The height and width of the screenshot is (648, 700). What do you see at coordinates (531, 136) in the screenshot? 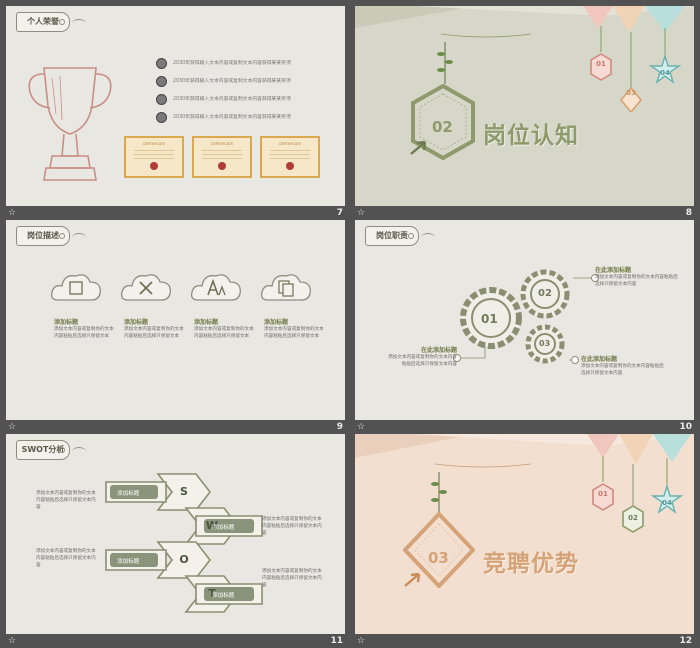
I see `section-title: 岗位认知` at bounding box center [531, 136].